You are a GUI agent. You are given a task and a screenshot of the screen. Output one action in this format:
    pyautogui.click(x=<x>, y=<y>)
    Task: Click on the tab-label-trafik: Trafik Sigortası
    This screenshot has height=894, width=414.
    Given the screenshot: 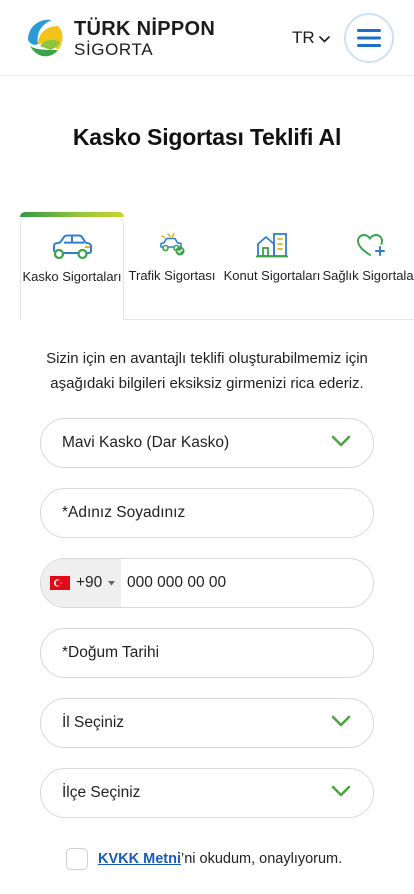 What is the action you would take?
    pyautogui.click(x=172, y=275)
    